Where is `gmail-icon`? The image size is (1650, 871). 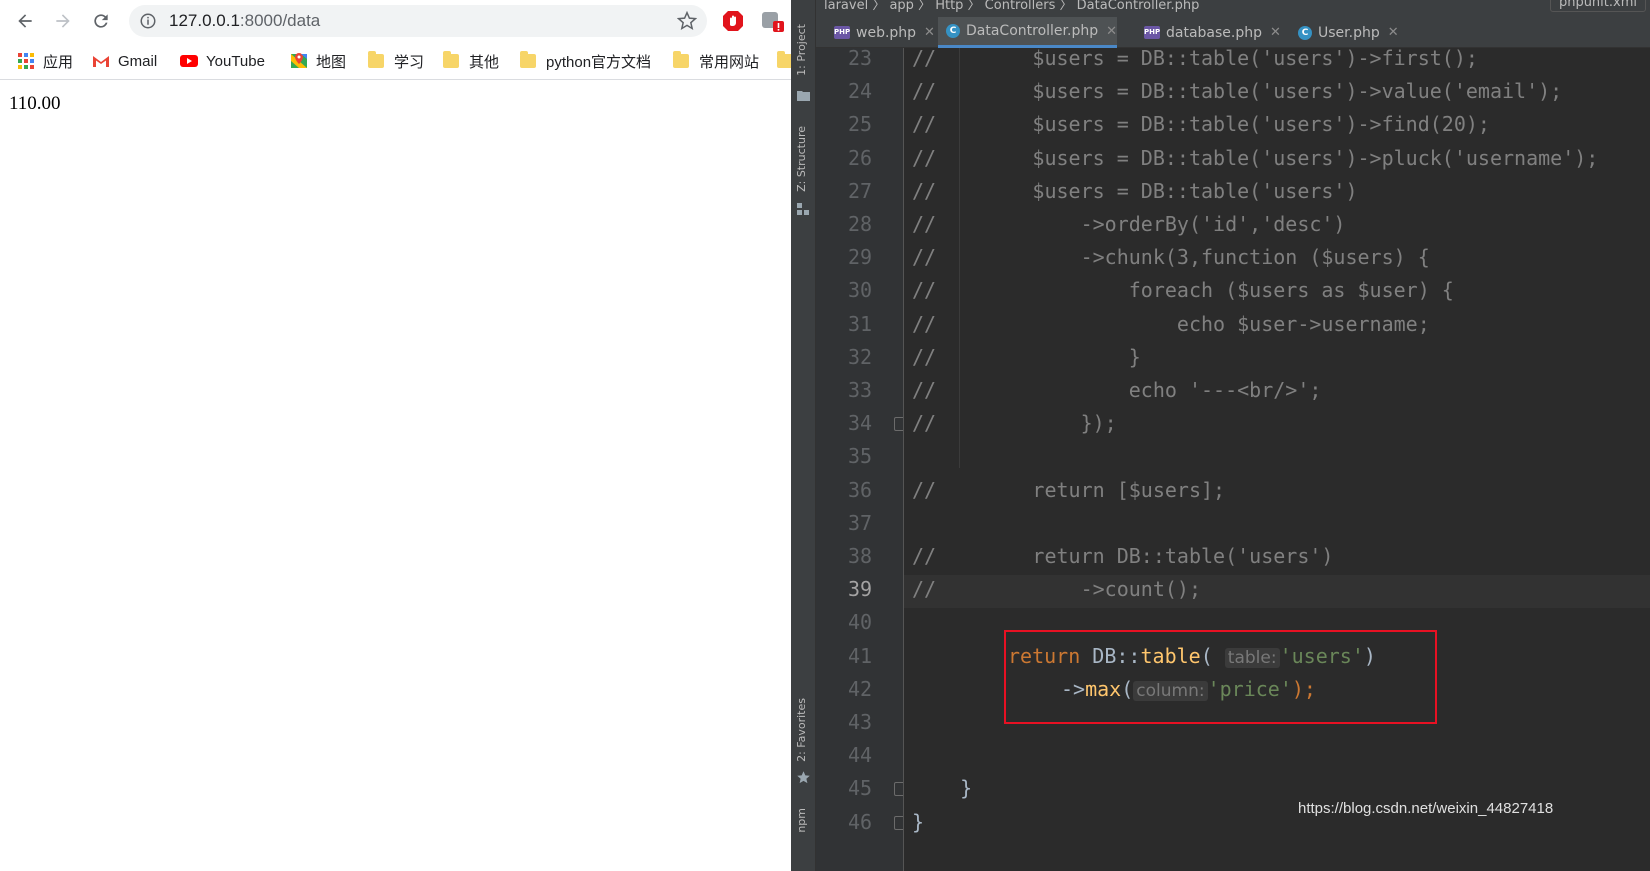 gmail-icon is located at coordinates (101, 61).